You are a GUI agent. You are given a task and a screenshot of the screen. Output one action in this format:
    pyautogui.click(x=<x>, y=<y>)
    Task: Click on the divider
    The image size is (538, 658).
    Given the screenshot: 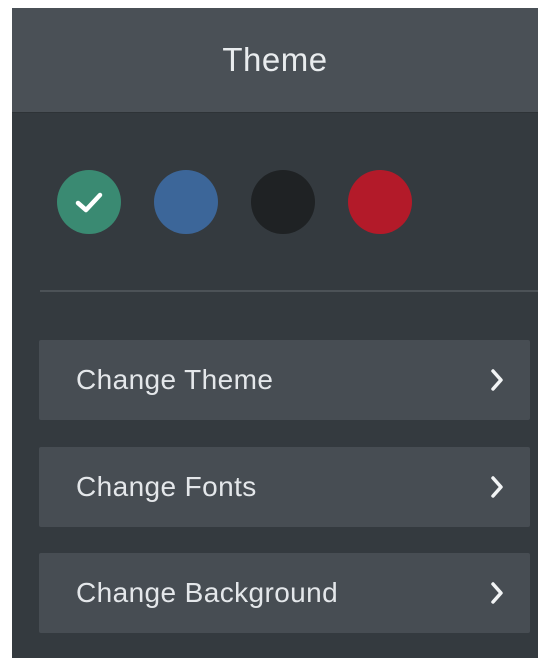 What is the action you would take?
    pyautogui.click(x=289, y=291)
    